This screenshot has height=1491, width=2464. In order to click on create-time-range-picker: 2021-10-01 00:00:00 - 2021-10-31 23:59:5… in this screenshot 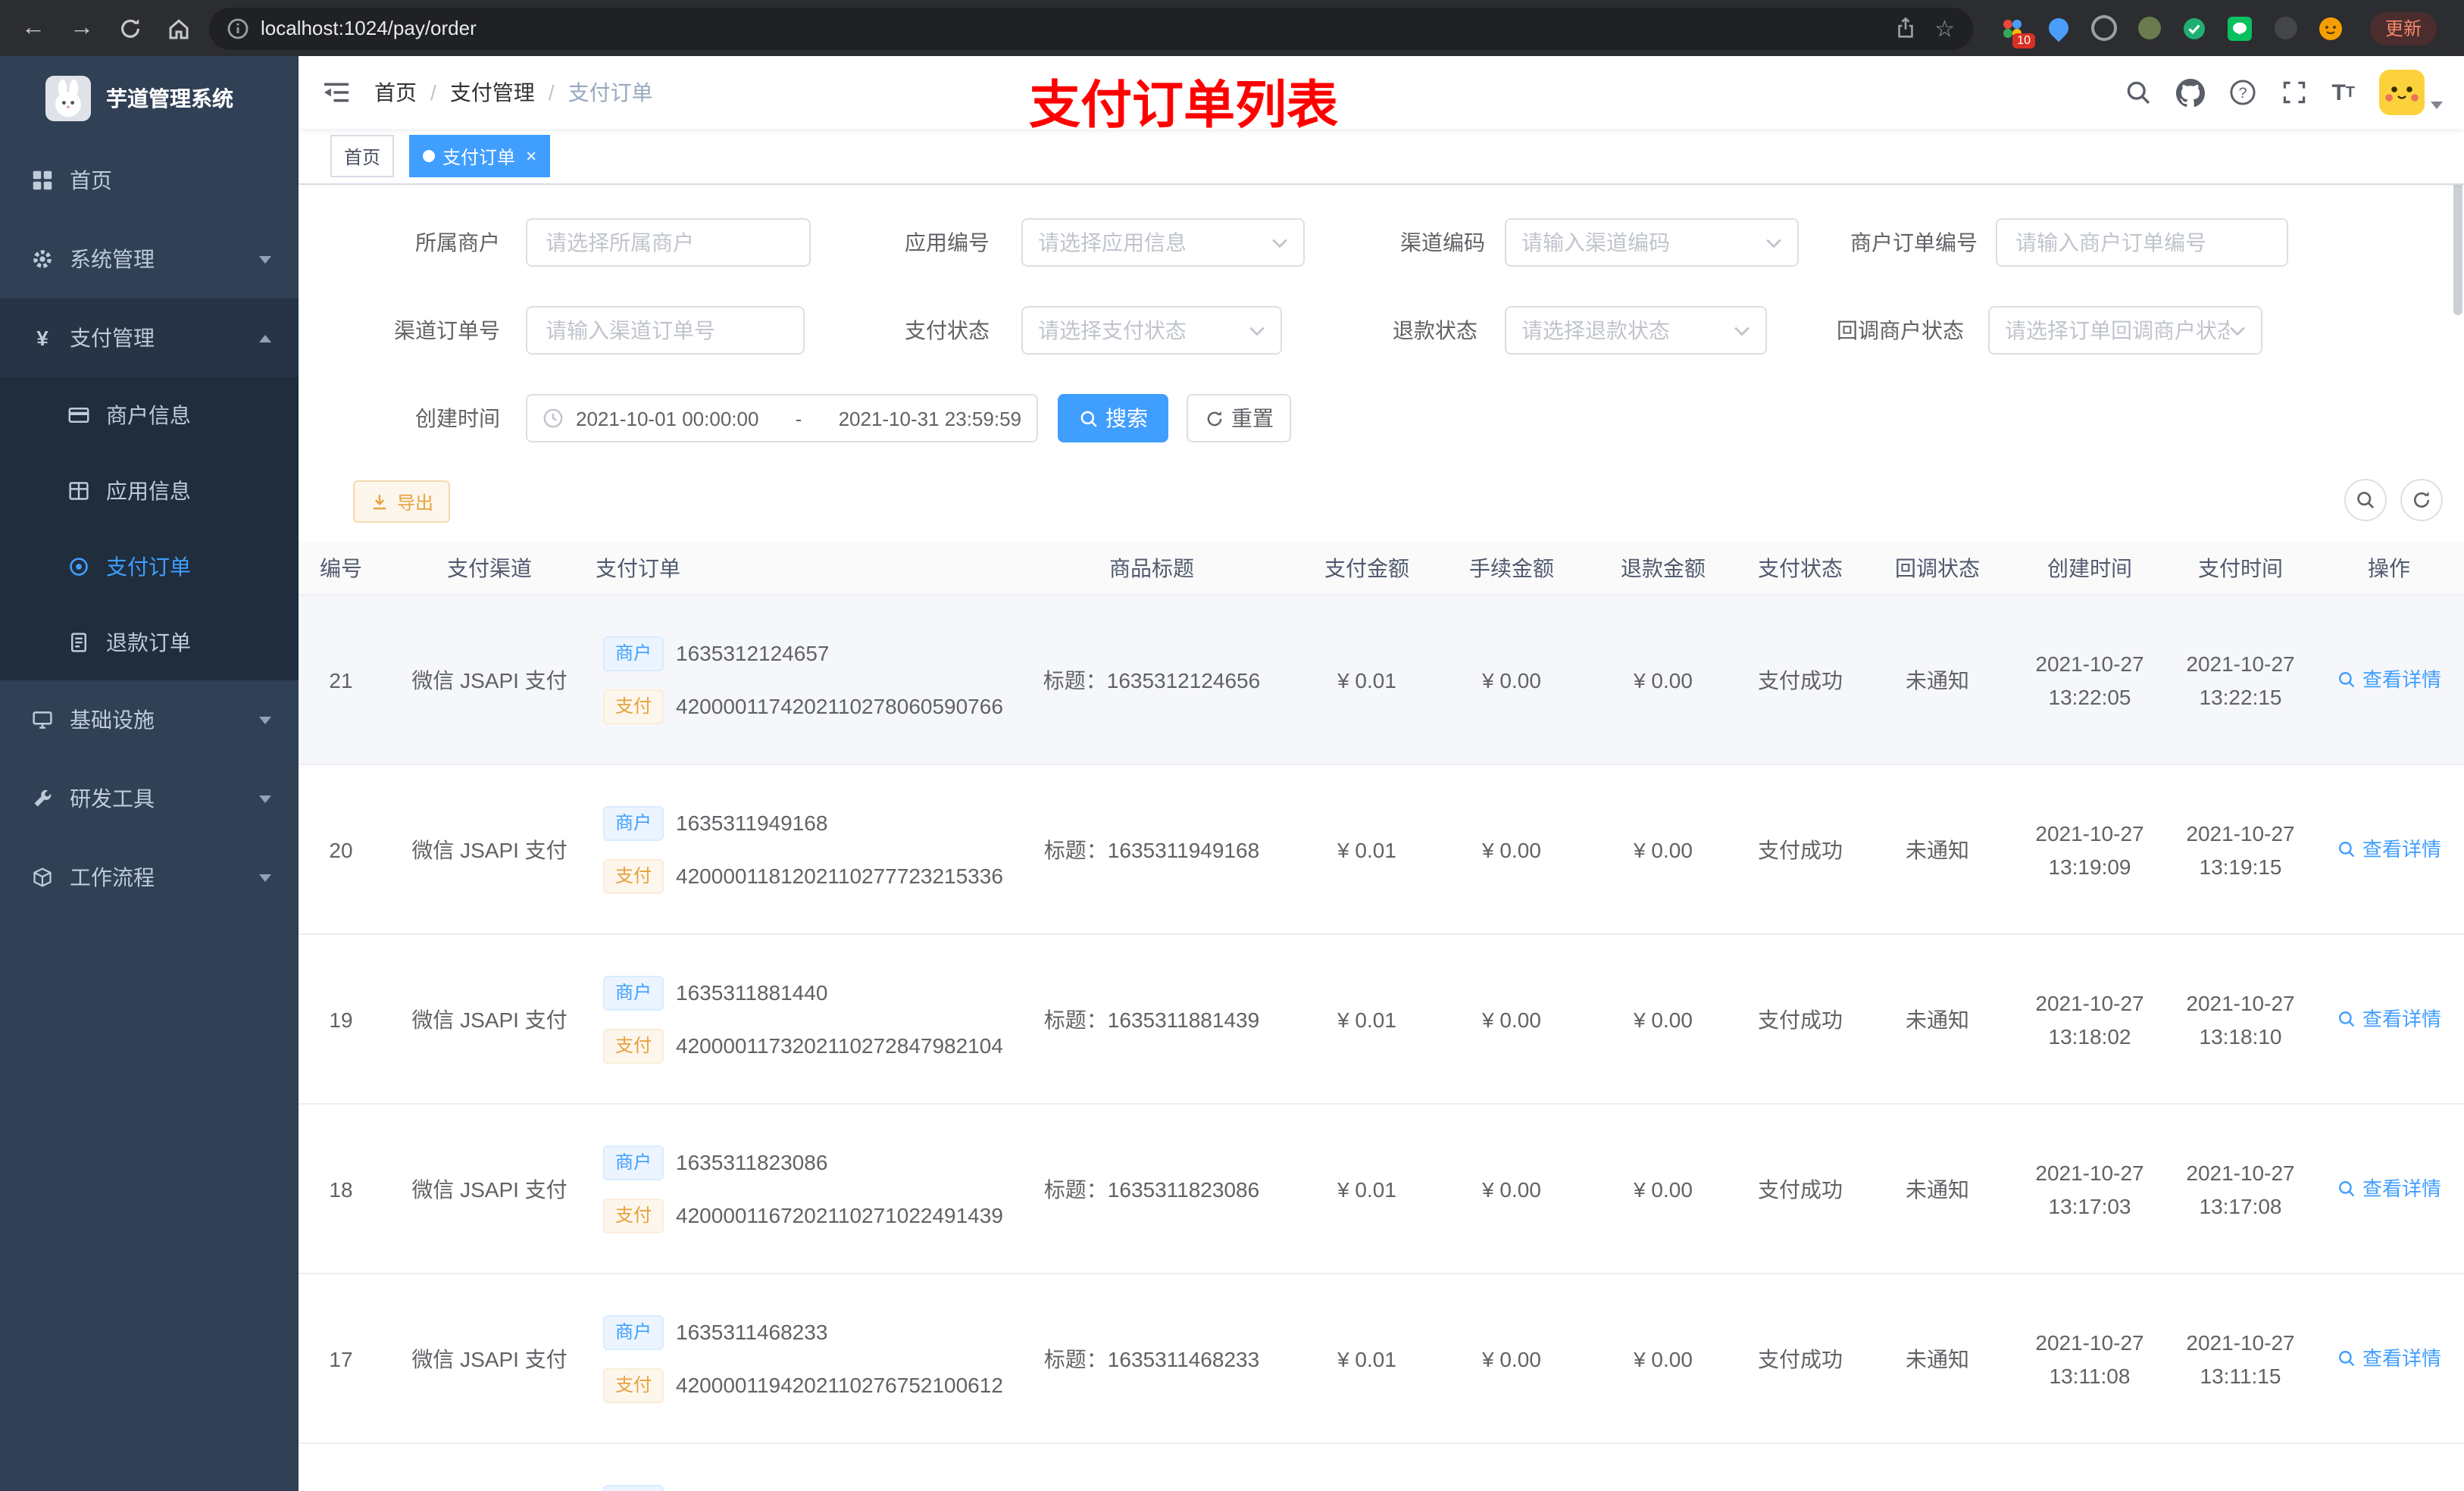, I will do `click(782, 418)`.